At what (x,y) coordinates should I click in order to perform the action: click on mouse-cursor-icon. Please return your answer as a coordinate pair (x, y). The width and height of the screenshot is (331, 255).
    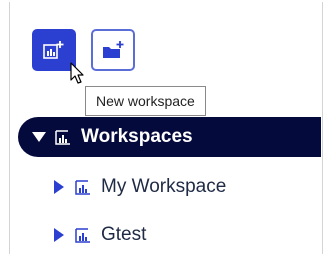
    Looking at the image, I should click on (77, 73).